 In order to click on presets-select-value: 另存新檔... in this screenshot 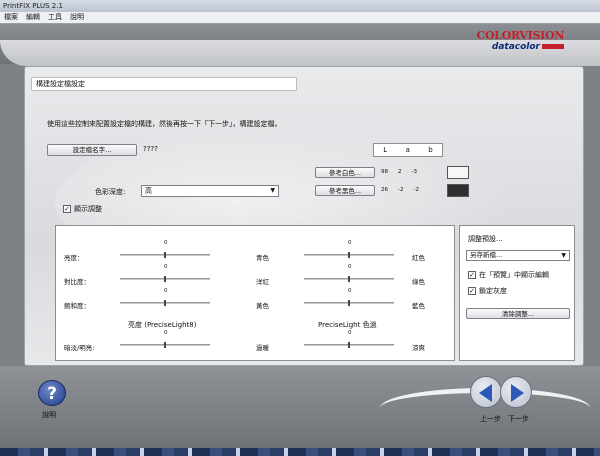, I will do `click(486, 255)`.